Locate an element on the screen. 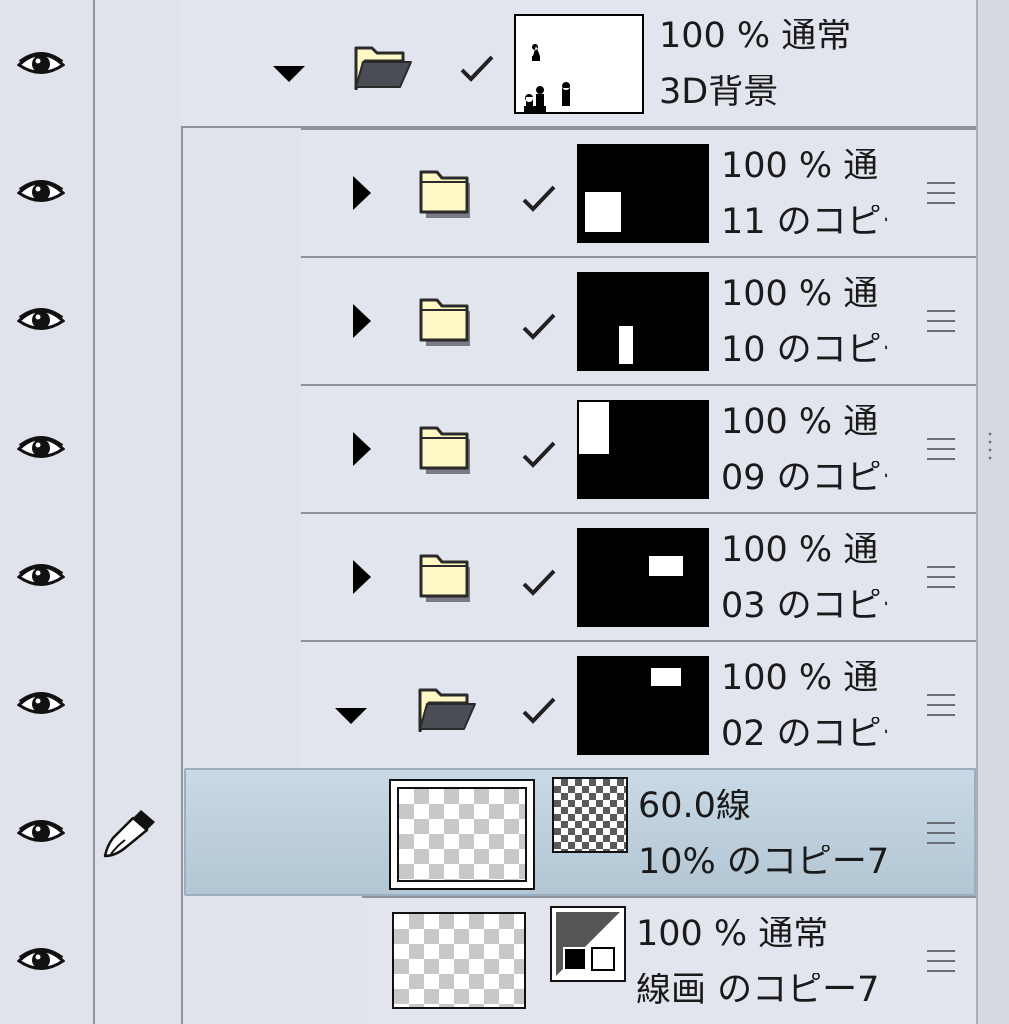 The height and width of the screenshot is (1024, 1009). layer-row-selected: 60.0線 10% のコピー7 is located at coordinates (580, 832).